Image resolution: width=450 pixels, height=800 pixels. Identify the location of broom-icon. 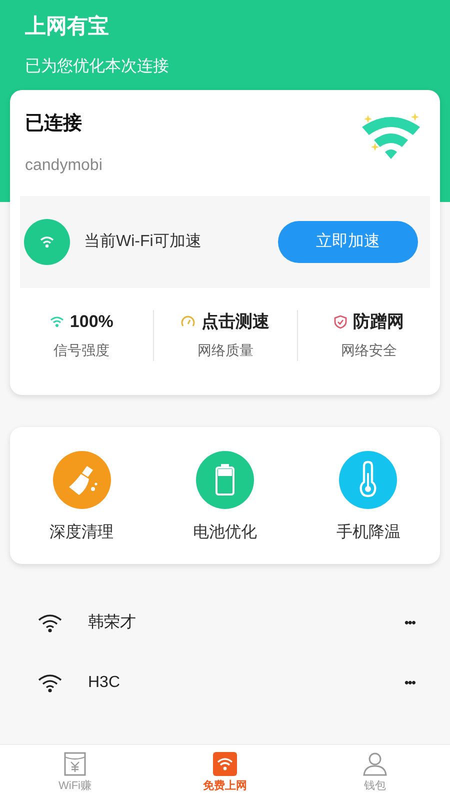
(81, 480).